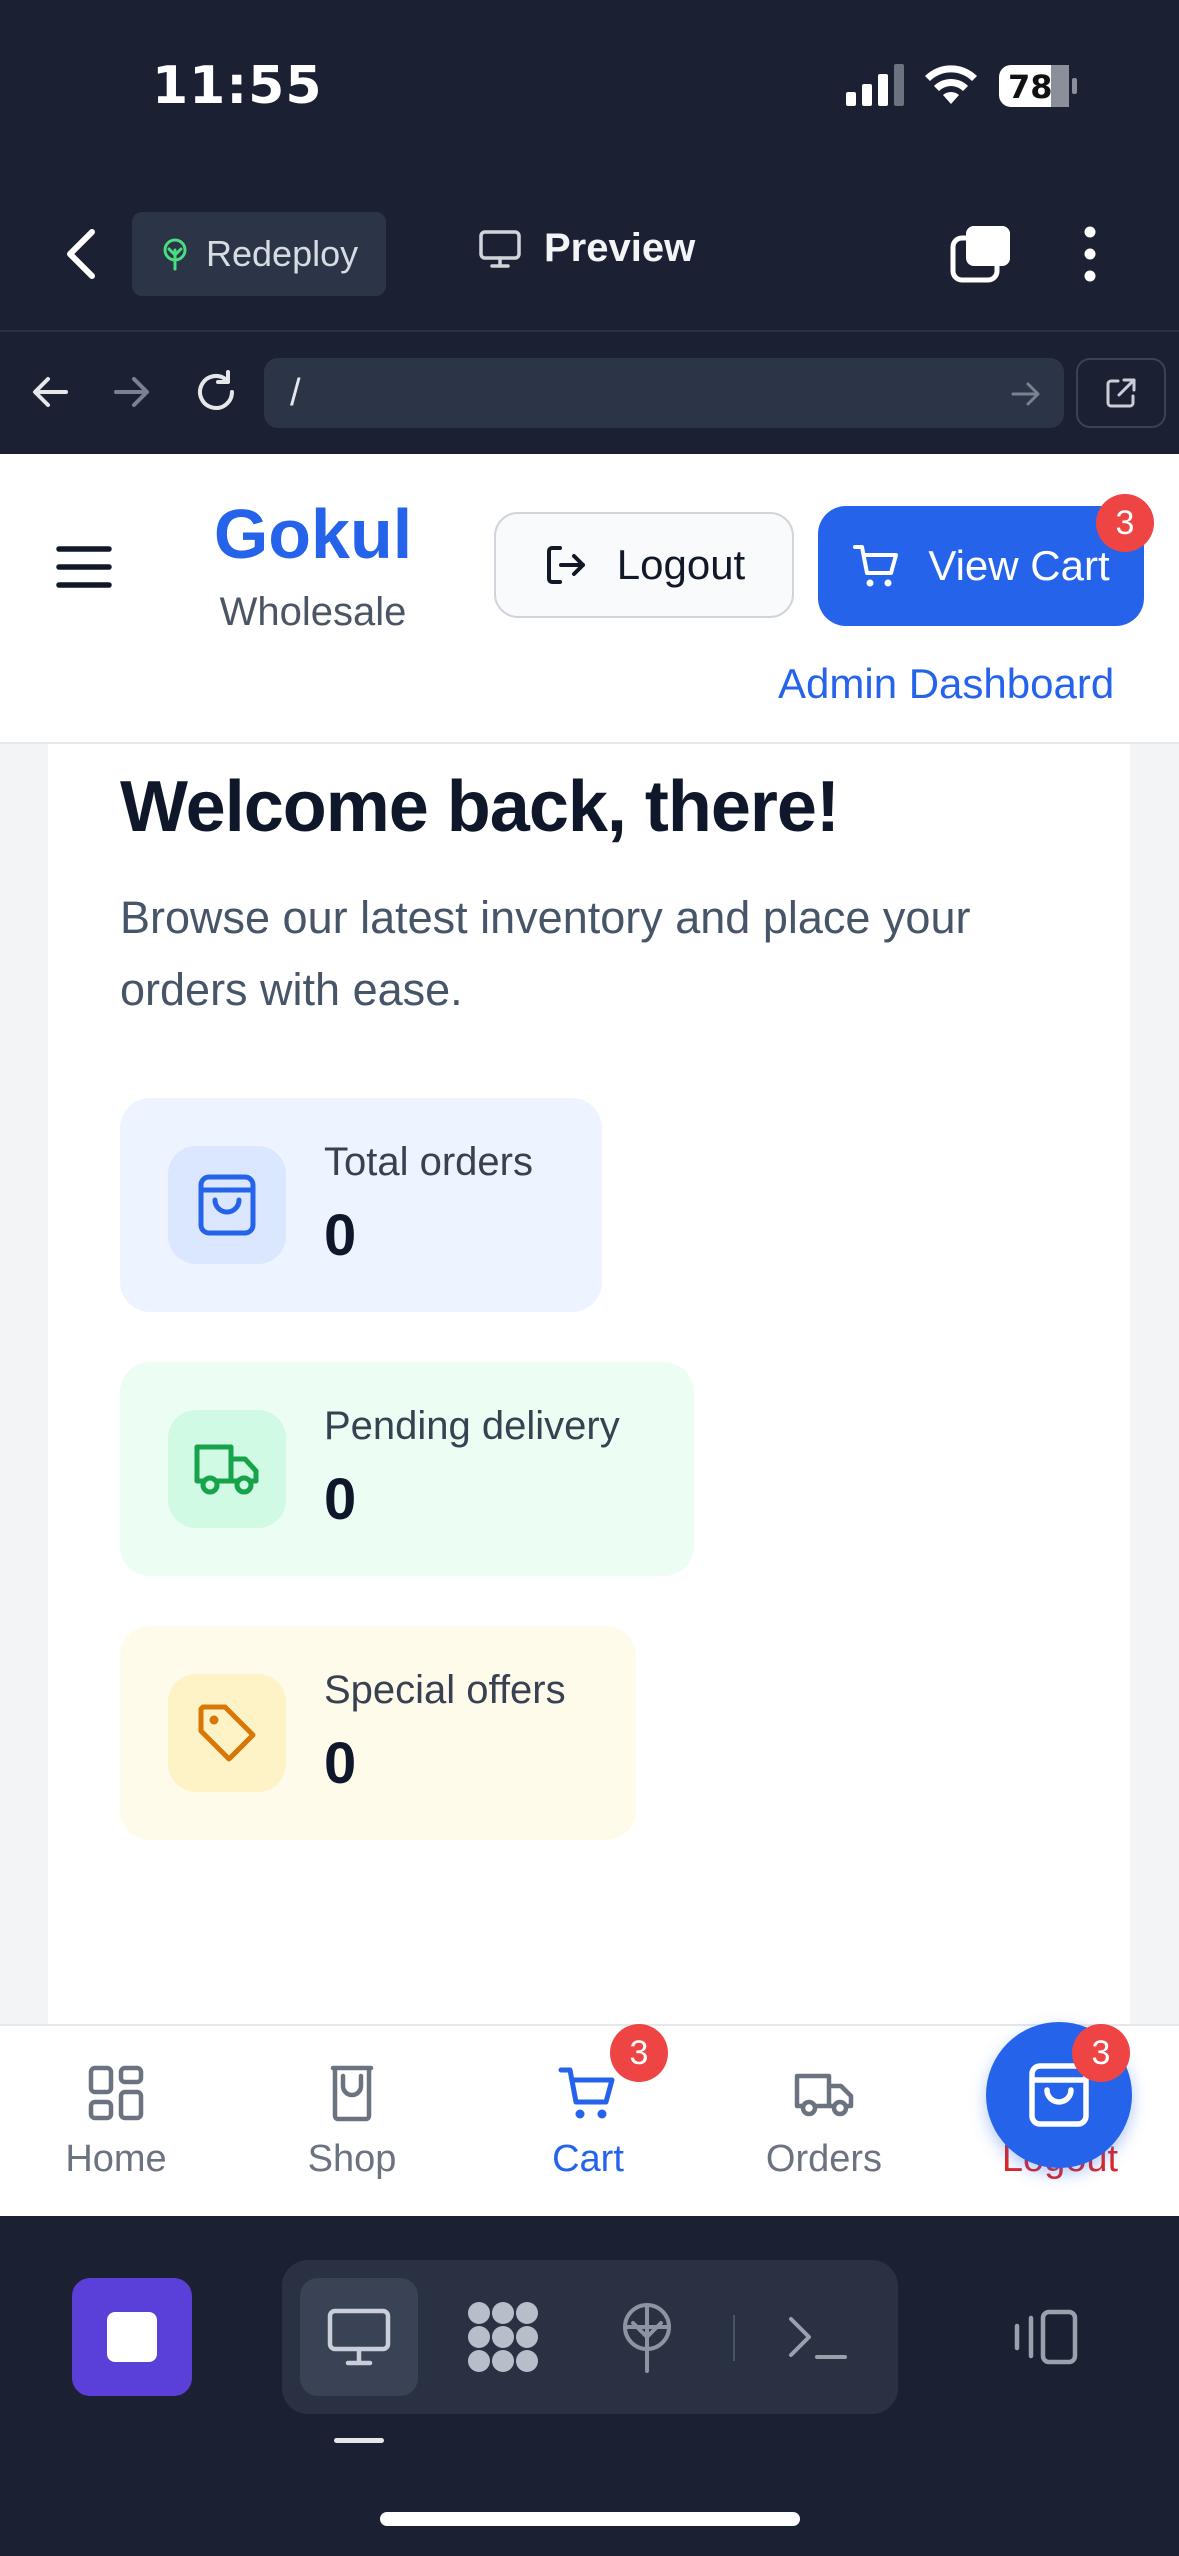 The image size is (1179, 2556). What do you see at coordinates (237, 86) in the screenshot?
I see `status-time: 11:55` at bounding box center [237, 86].